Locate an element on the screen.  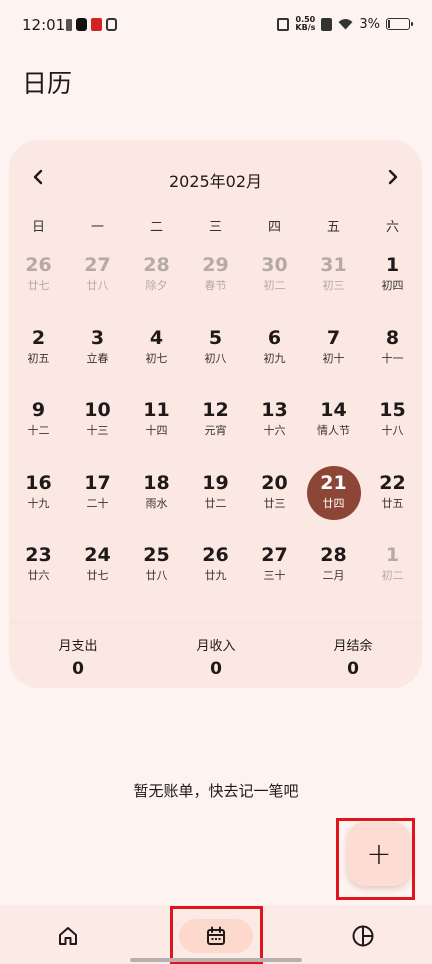
day-cell: 13 十六 is located at coordinates (274, 426).